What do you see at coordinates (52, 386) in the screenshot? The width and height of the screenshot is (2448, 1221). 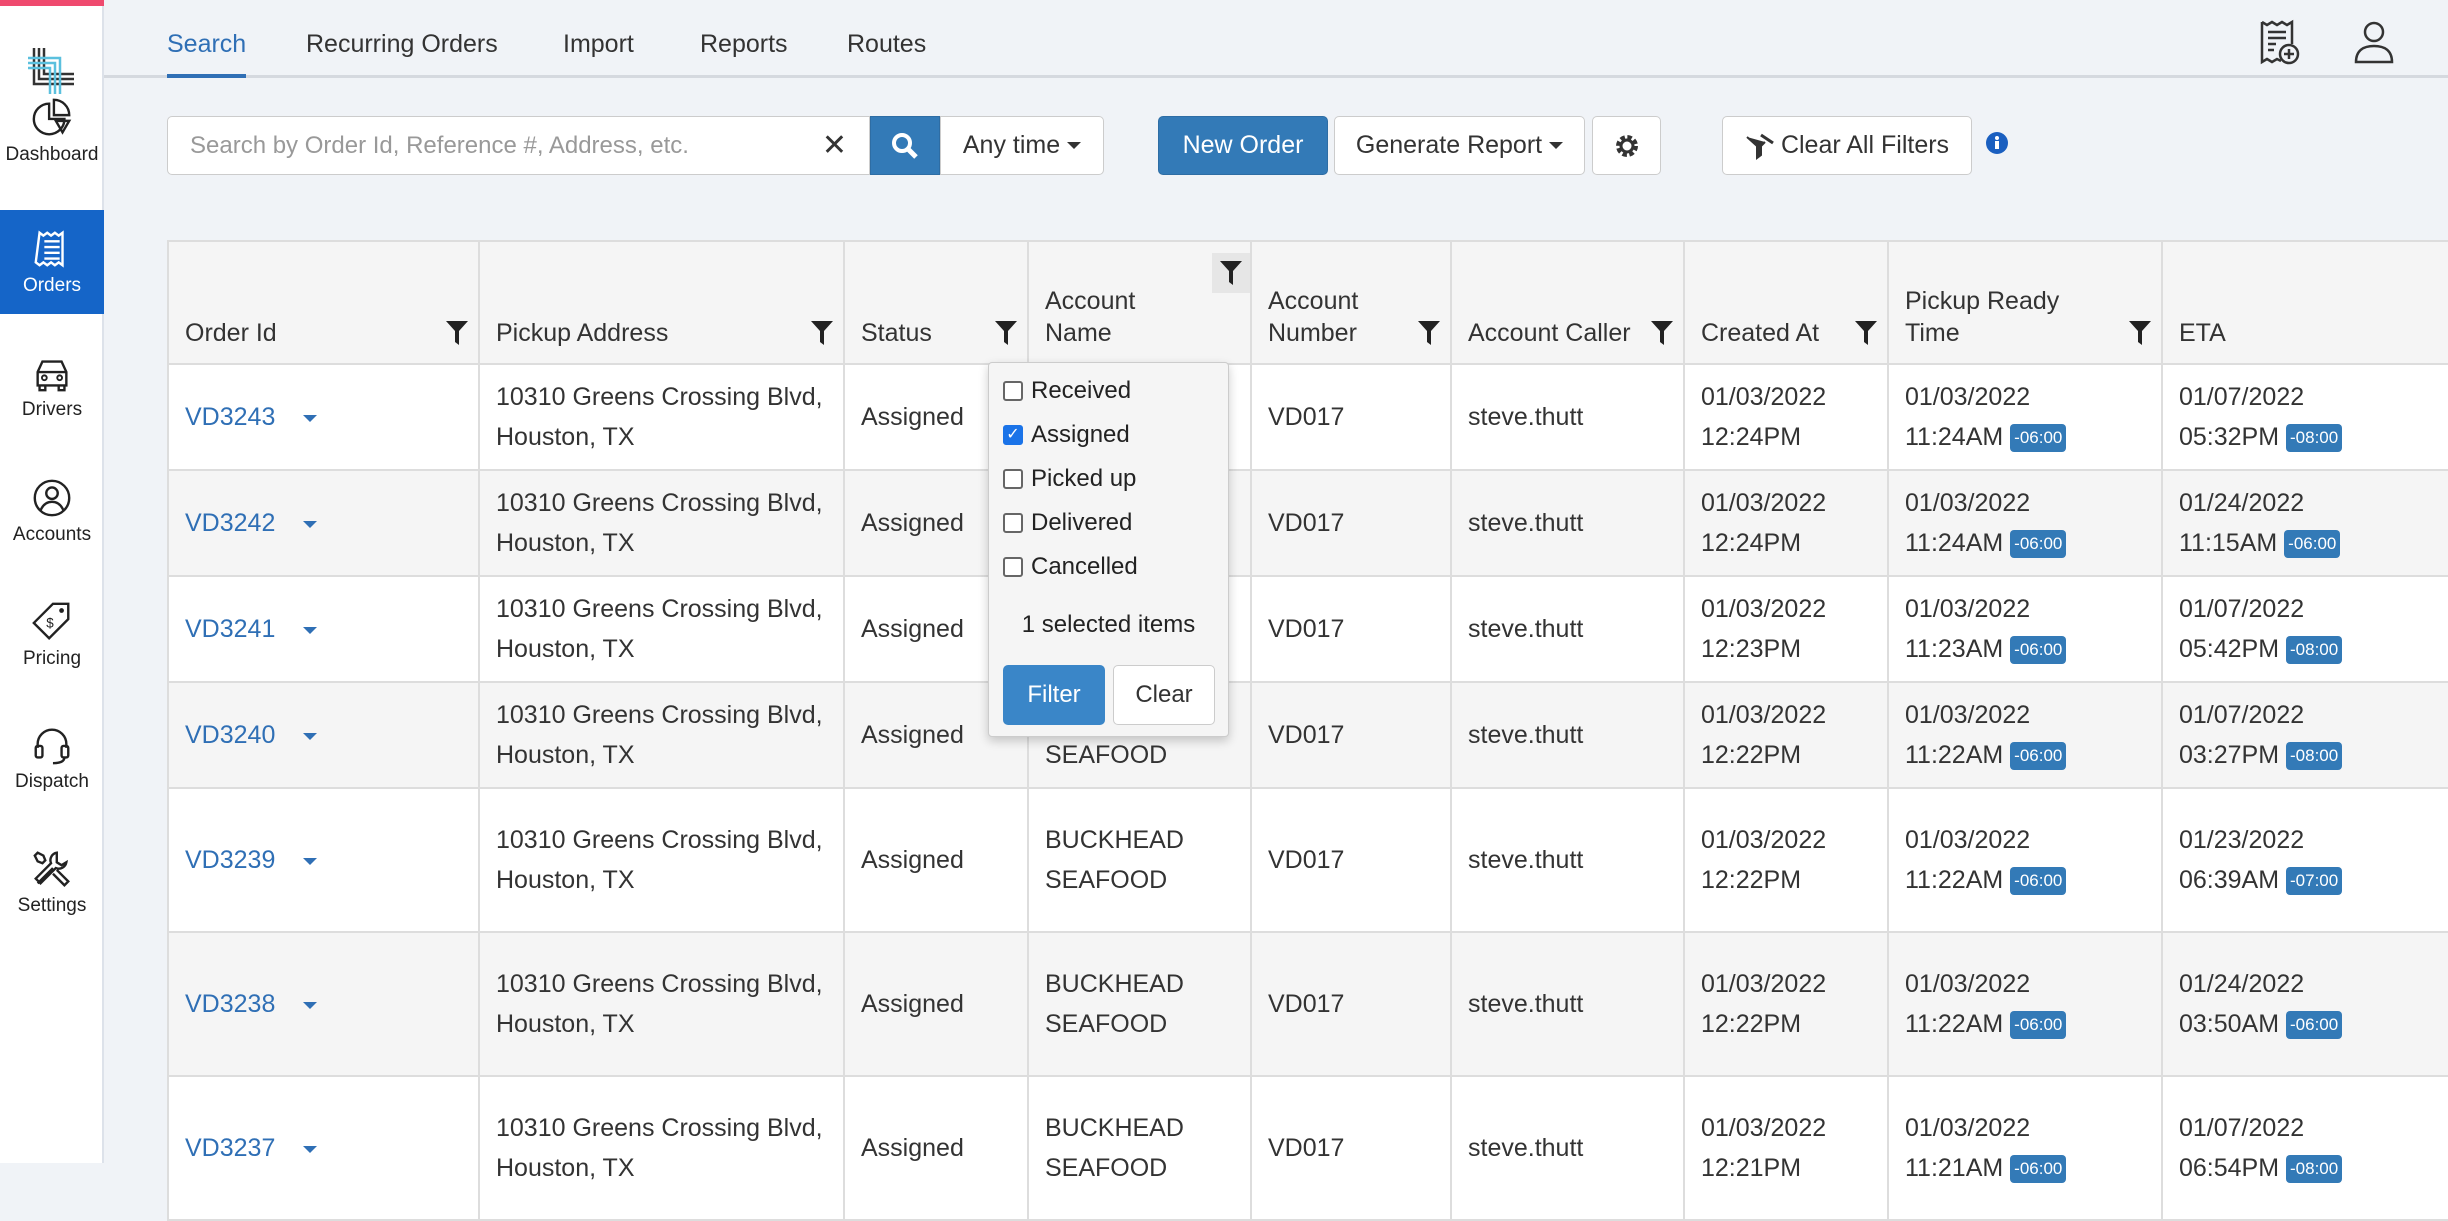 I see `sidebar-item-drivers: Drivers` at bounding box center [52, 386].